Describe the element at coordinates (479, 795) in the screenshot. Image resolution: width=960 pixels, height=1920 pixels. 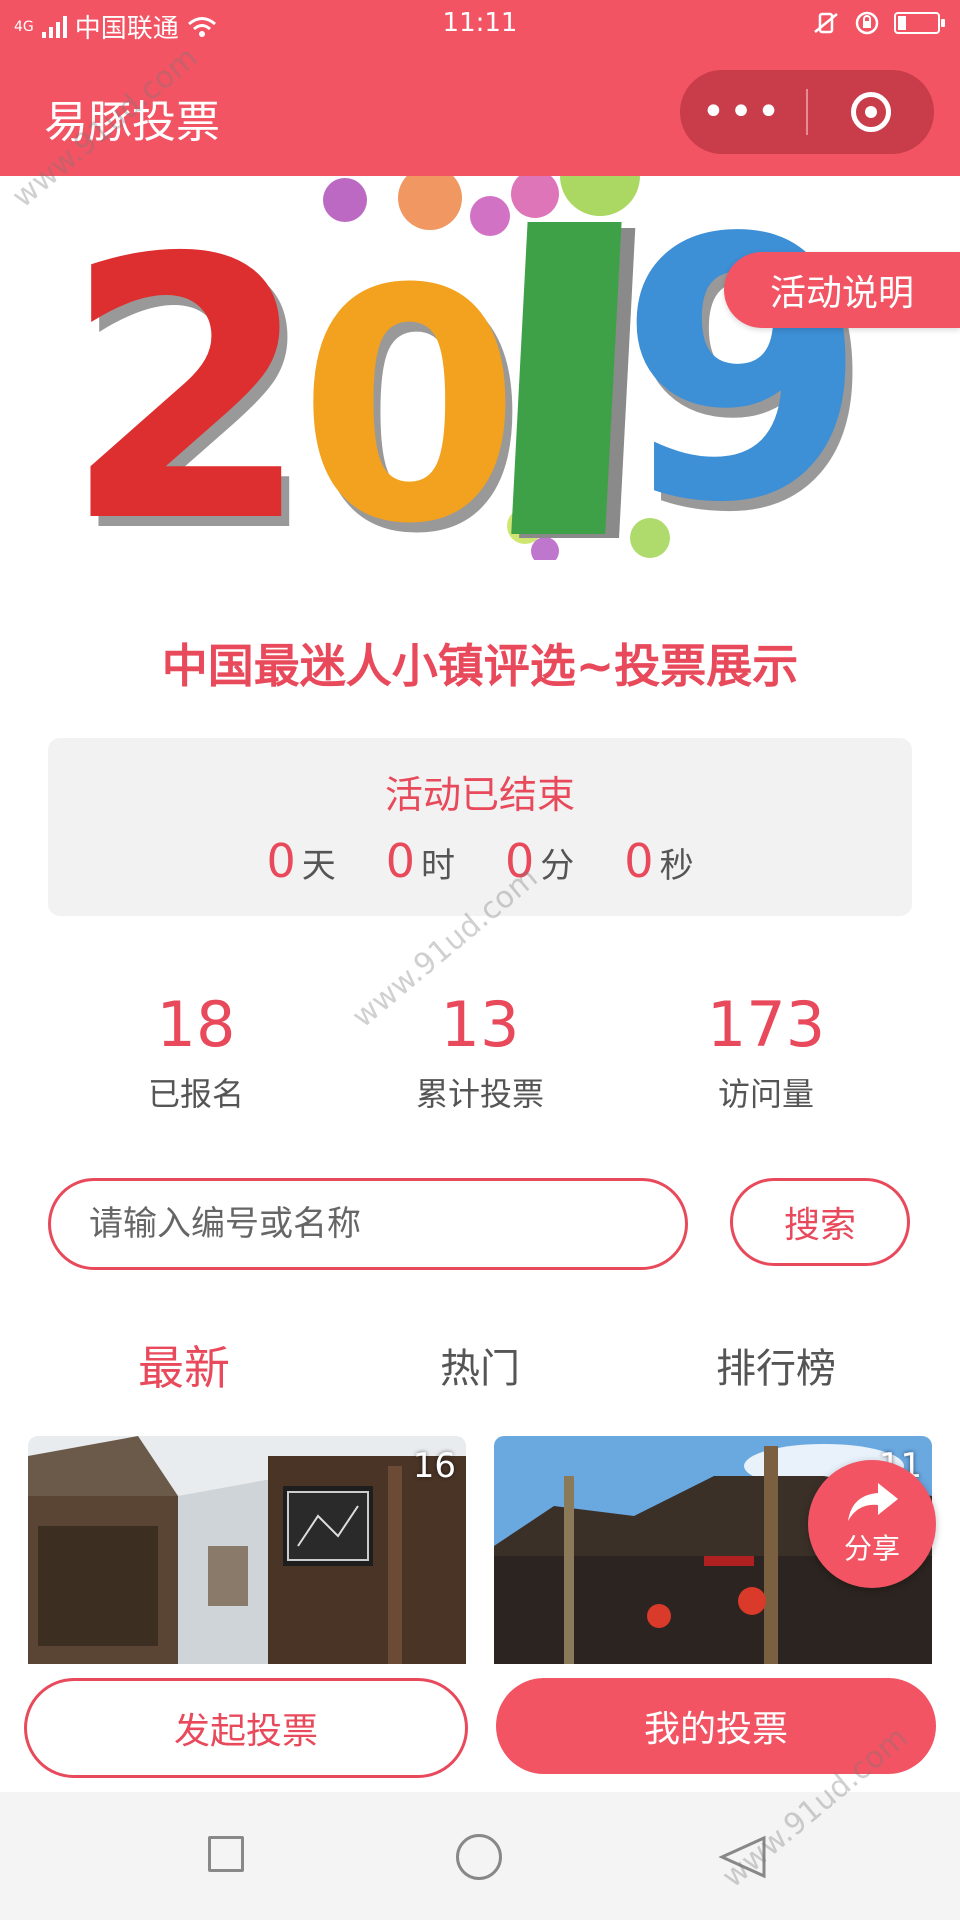
I see `event-status: 活动已结束` at that location.